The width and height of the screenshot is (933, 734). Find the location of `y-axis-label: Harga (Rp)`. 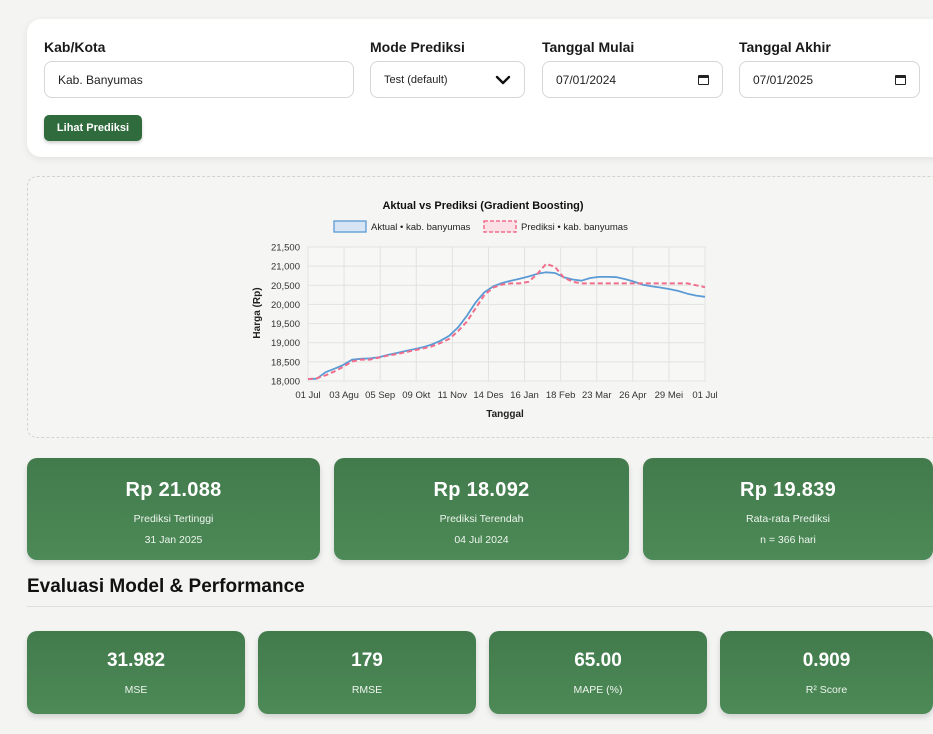

y-axis-label: Harga (Rp) is located at coordinates (257, 312).